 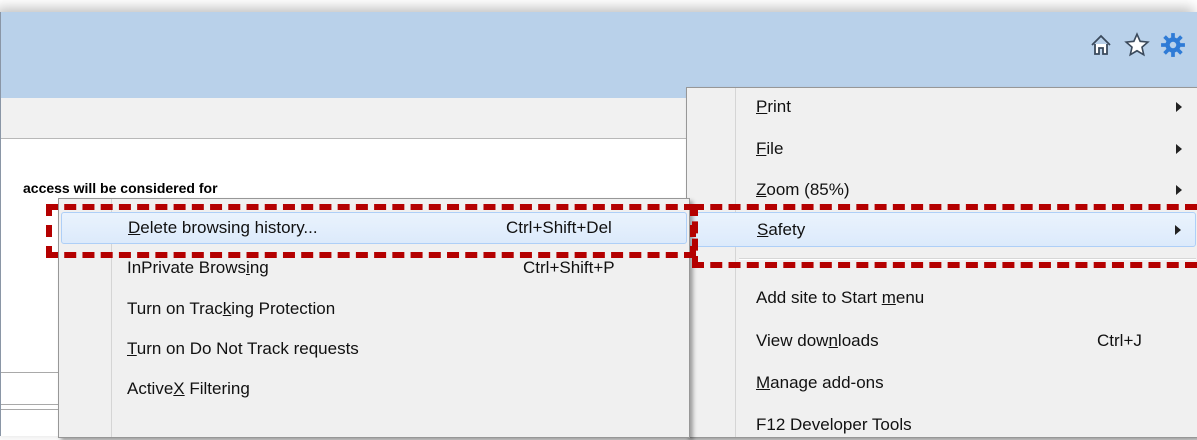 I want to click on menu-item-label: Manage add-ons, so click(x=820, y=382).